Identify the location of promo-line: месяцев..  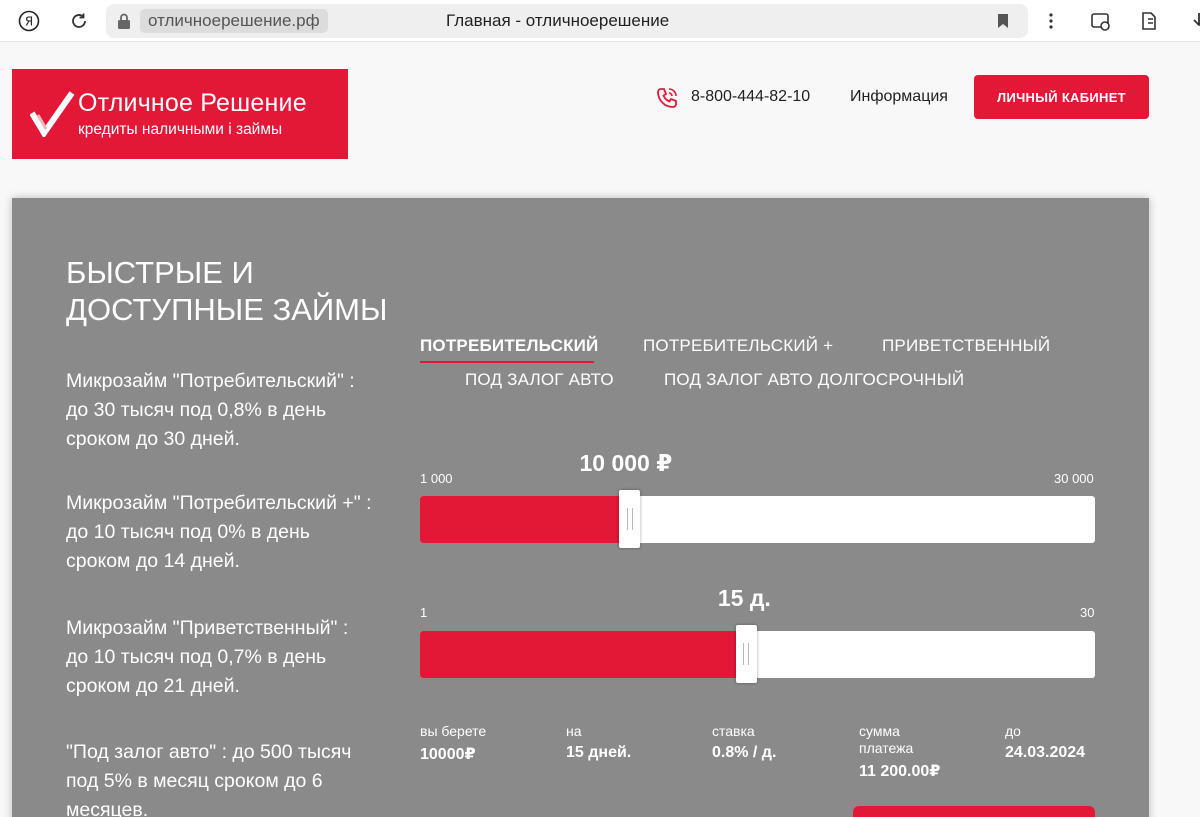
(107, 808).